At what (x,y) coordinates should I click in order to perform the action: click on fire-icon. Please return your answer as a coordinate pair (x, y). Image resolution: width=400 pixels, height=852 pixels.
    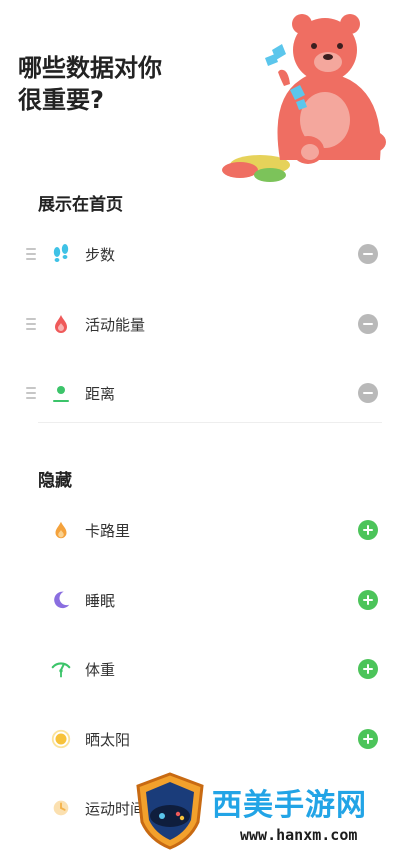
    Looking at the image, I should click on (61, 530).